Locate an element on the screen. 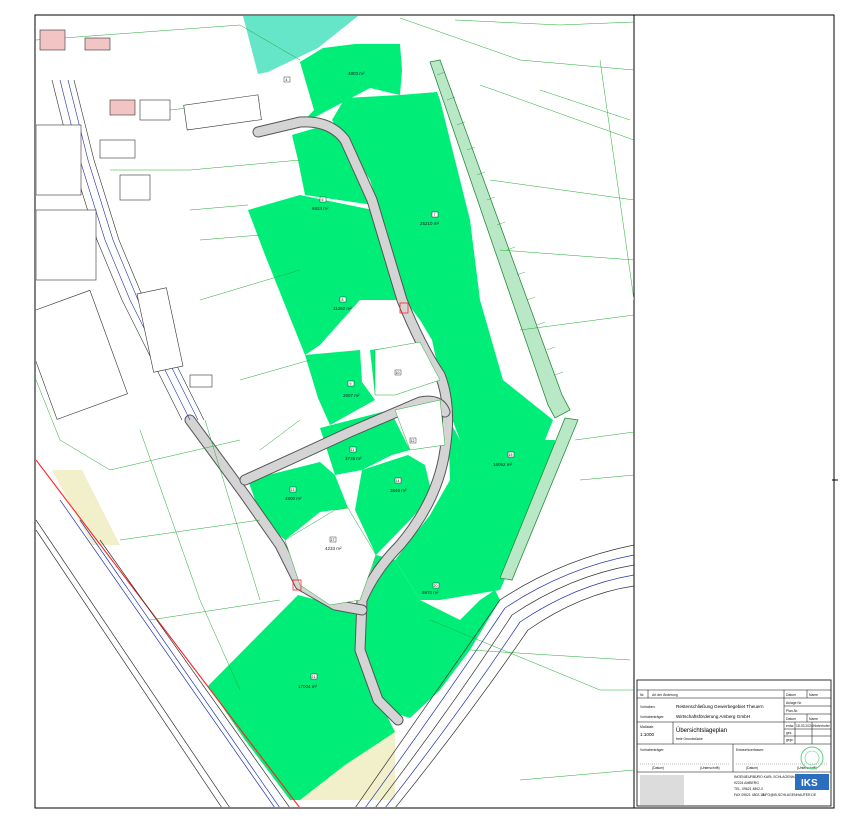  anlage-label: Anlage Nr. is located at coordinates (794, 703).